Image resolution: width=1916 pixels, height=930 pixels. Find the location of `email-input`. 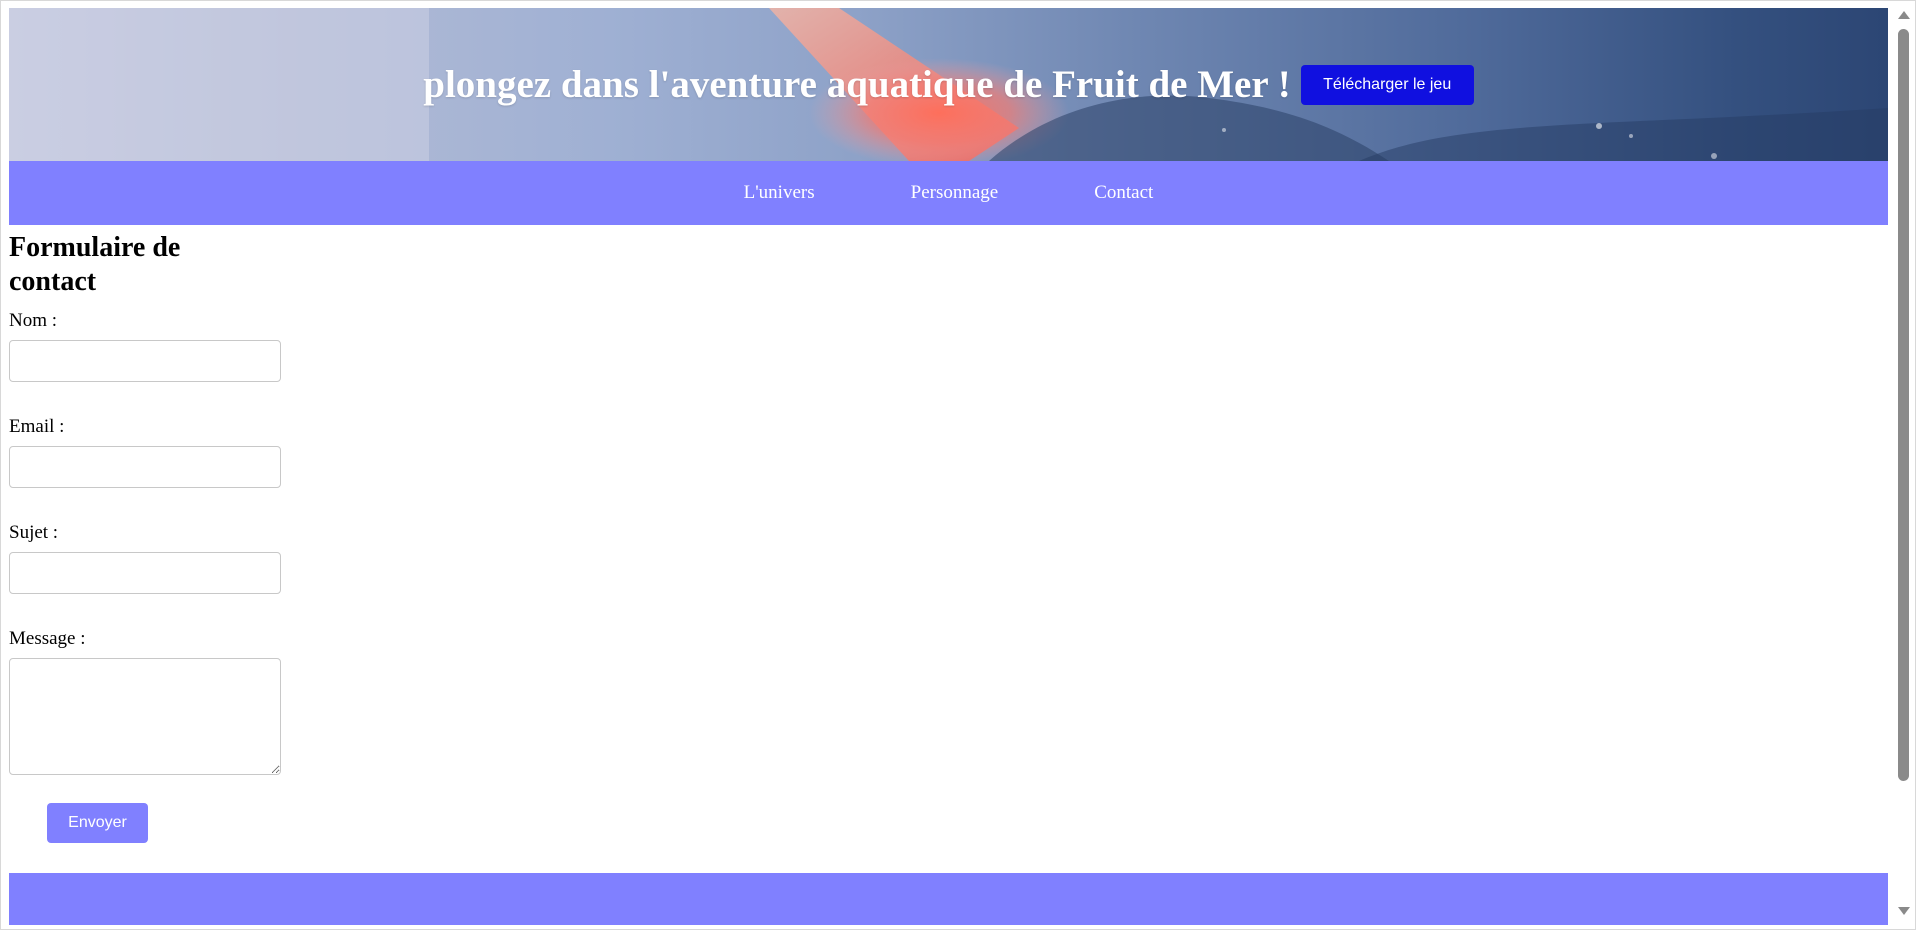

email-input is located at coordinates (145, 467).